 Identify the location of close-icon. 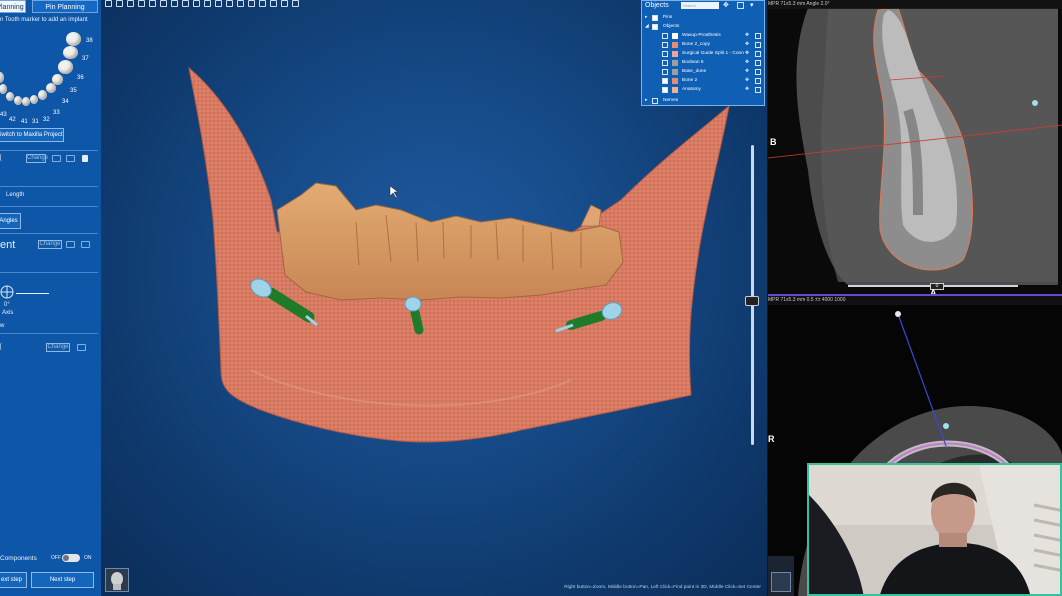
(56, 158).